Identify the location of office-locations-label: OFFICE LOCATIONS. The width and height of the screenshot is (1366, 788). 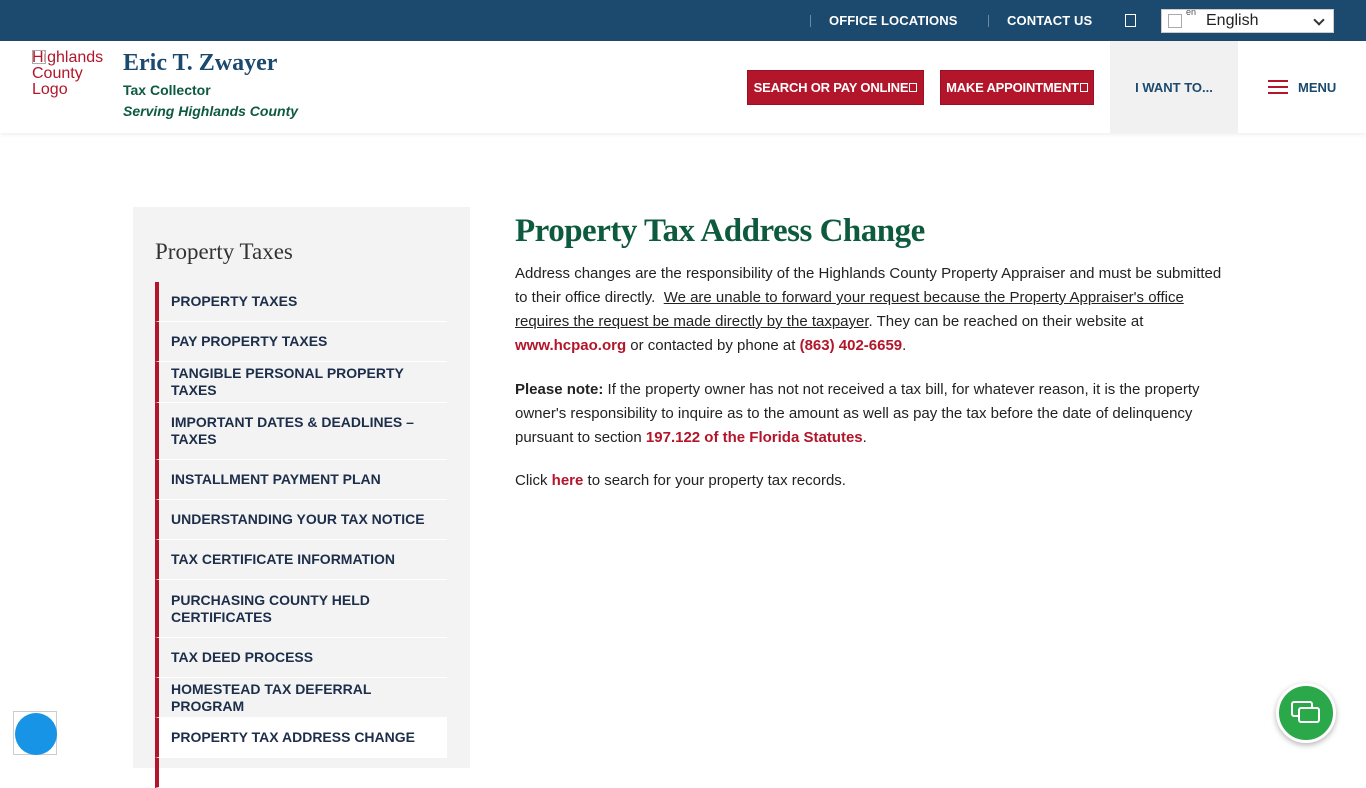
(893, 20).